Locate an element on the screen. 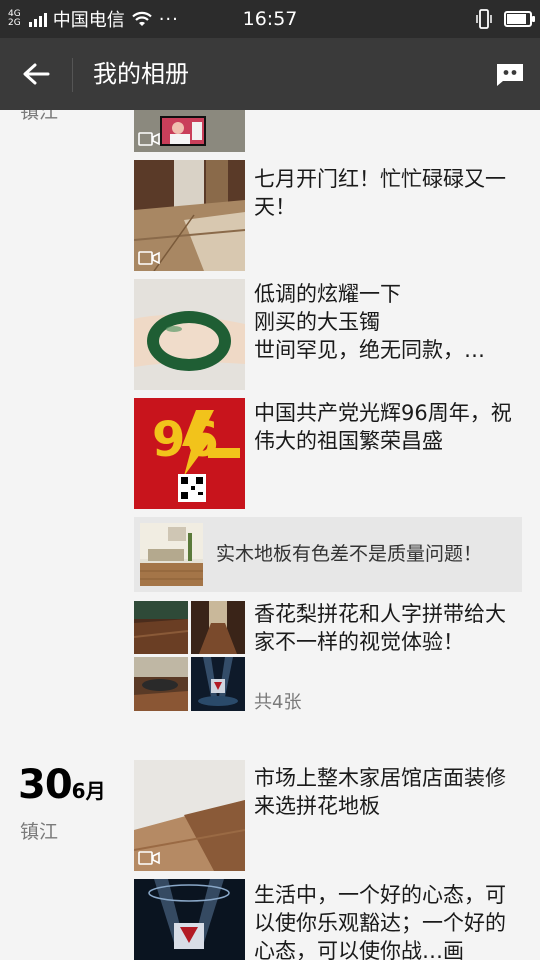 Image resolution: width=540 pixels, height=960 pixels. back-button is located at coordinates (36, 74).